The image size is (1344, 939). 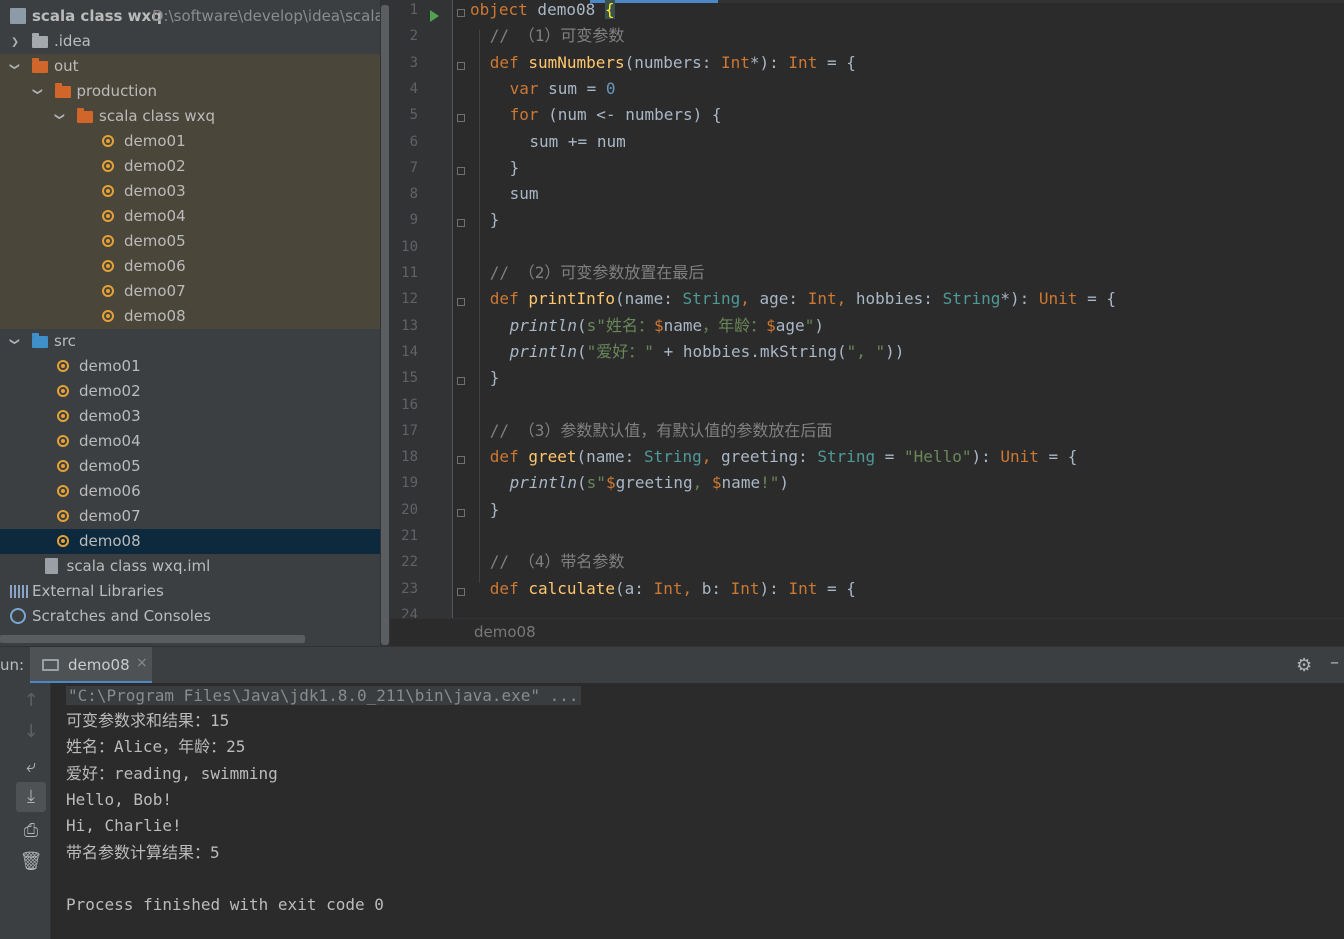 What do you see at coordinates (121, 616) in the screenshot?
I see `tree-item-label: Scratches and Consoles` at bounding box center [121, 616].